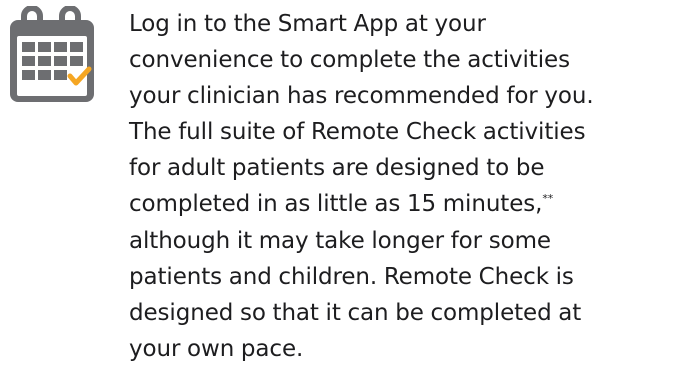 This screenshot has height=375, width=673. What do you see at coordinates (336, 204) in the screenshot?
I see `text-line: completed in as little as 15 minutes,` at bounding box center [336, 204].